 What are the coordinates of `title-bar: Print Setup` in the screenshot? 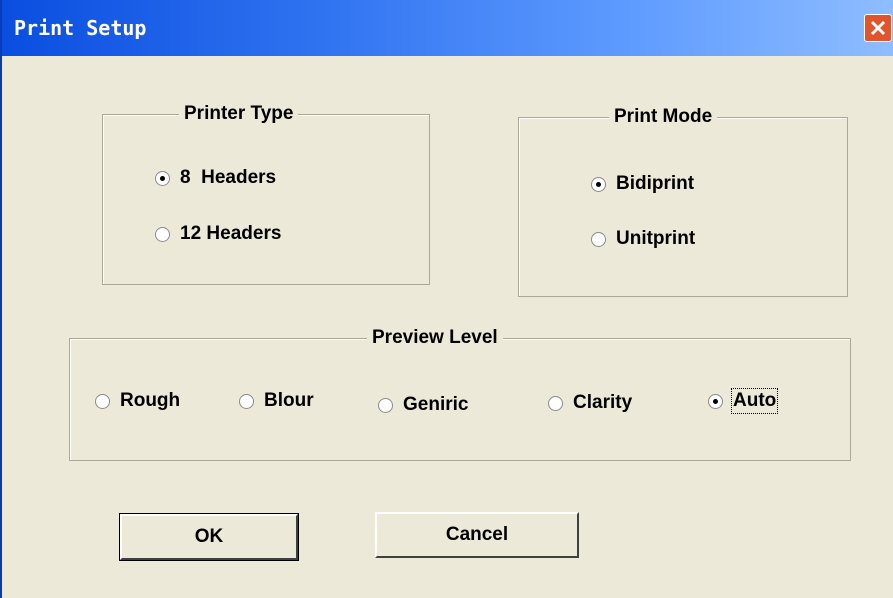 It's located at (447, 28).